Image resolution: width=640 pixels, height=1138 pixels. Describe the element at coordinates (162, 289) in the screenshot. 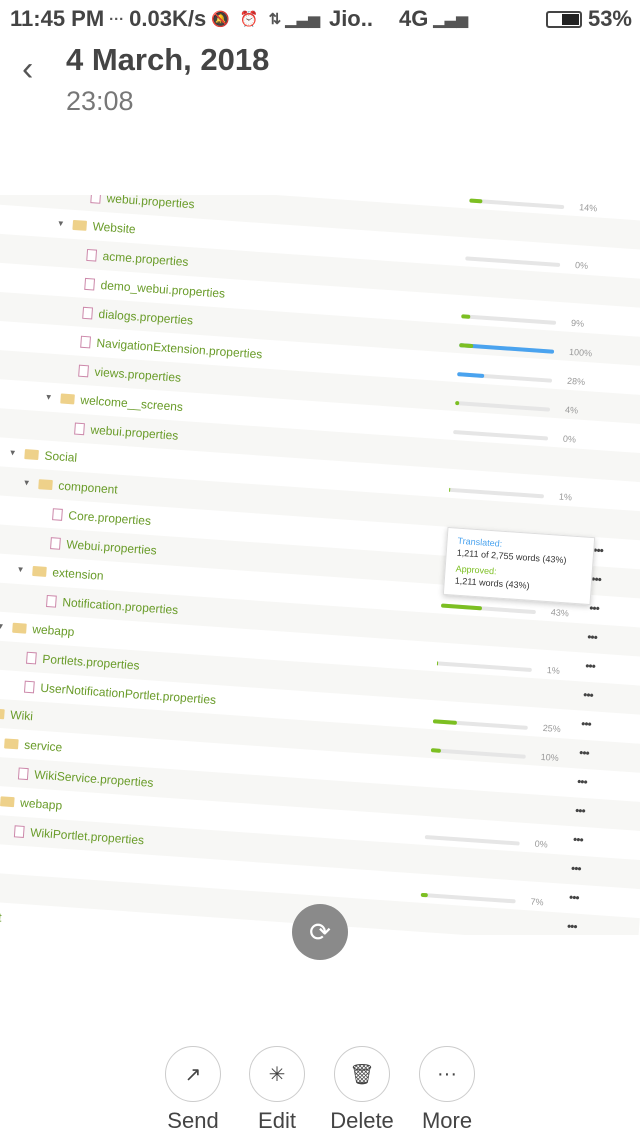

I see `tree-item-name: demo_webui.properties` at that location.